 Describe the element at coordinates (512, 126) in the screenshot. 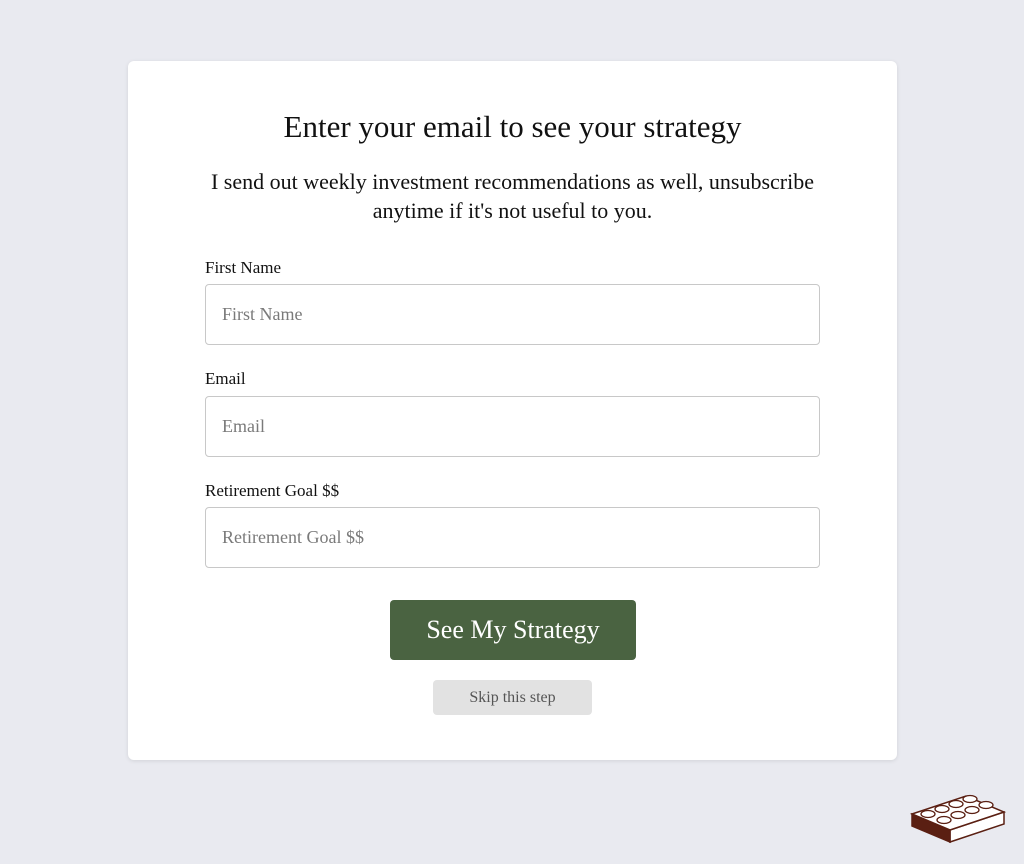

I see `form-title: Enter your email to see your strategy` at that location.